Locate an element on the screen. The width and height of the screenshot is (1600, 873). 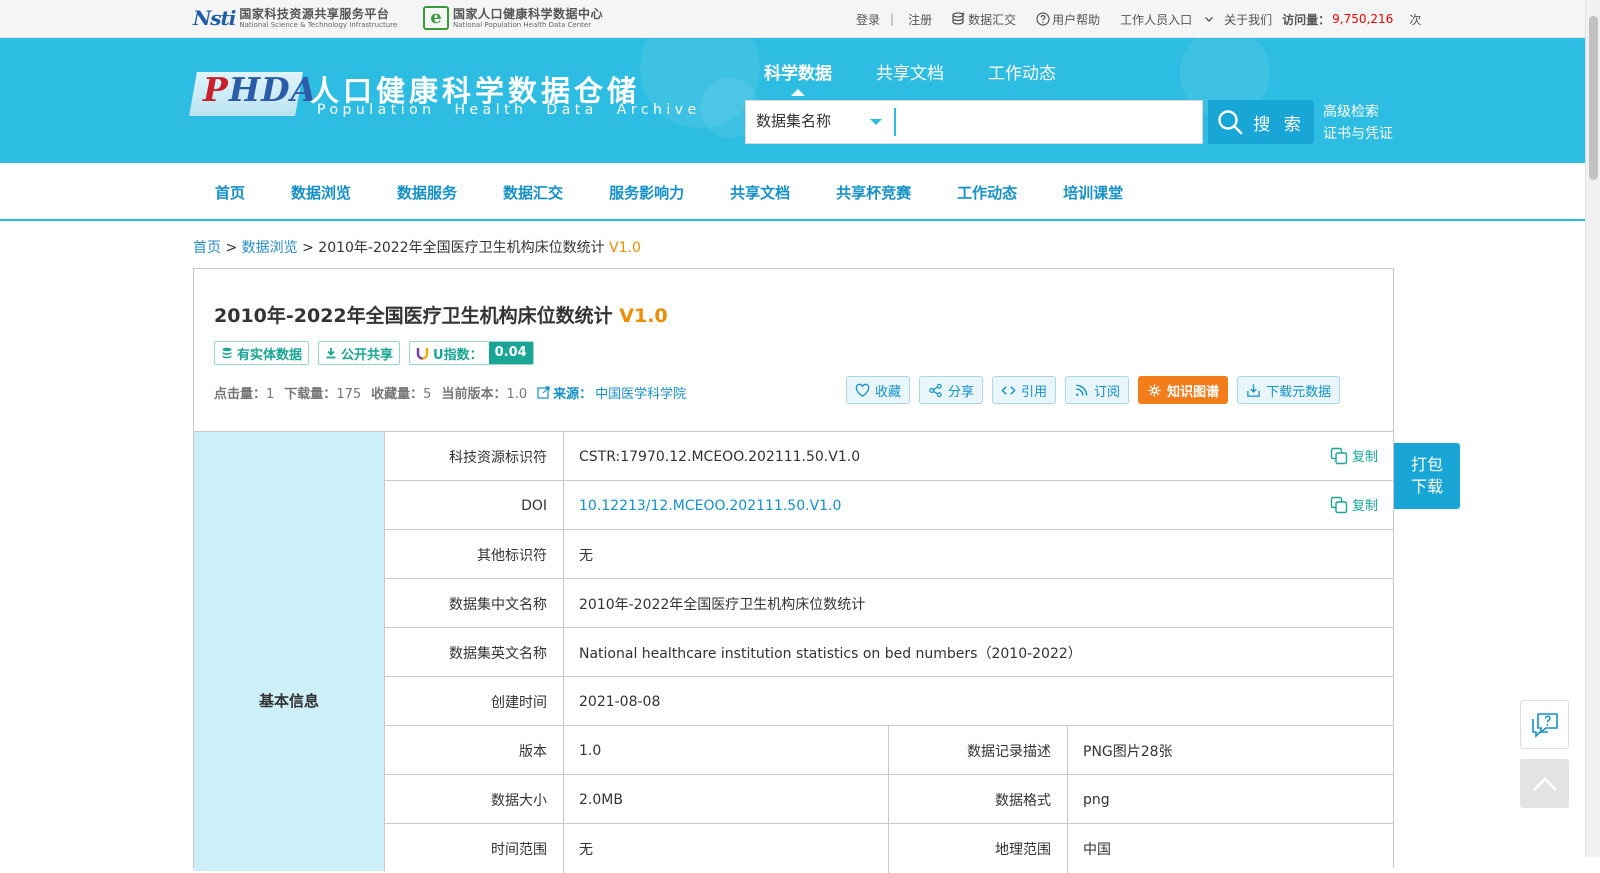
search-field-select: 数据集名称 is located at coordinates (793, 122).